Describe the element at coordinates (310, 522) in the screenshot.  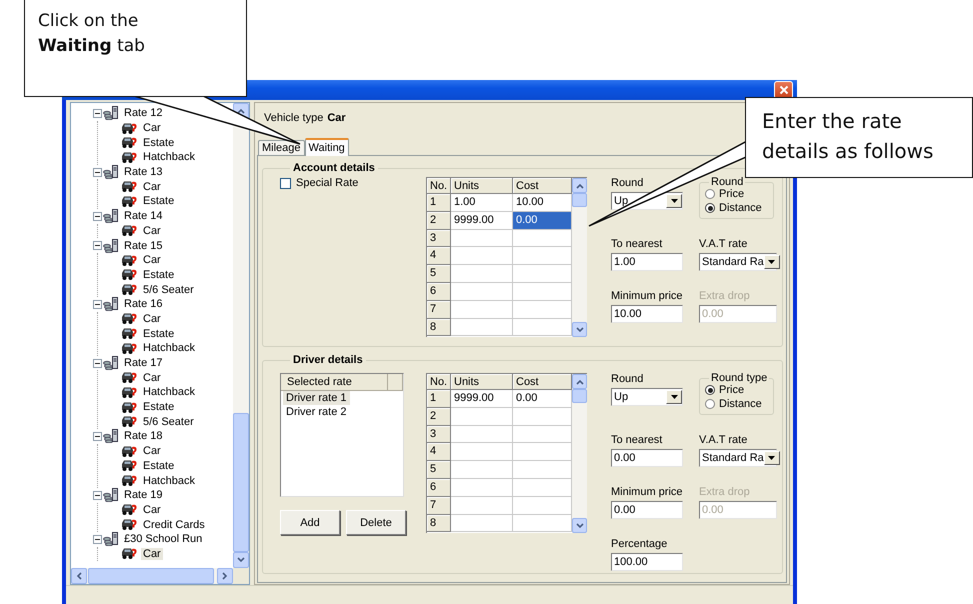
I see `add-button: Add` at that location.